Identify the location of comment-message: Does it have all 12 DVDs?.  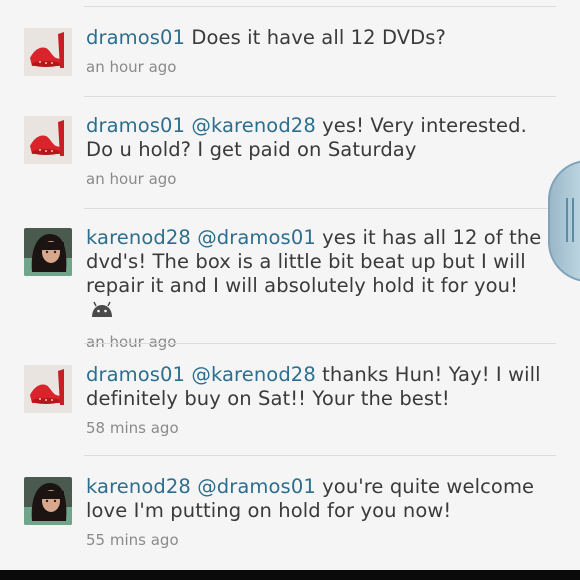
(318, 37).